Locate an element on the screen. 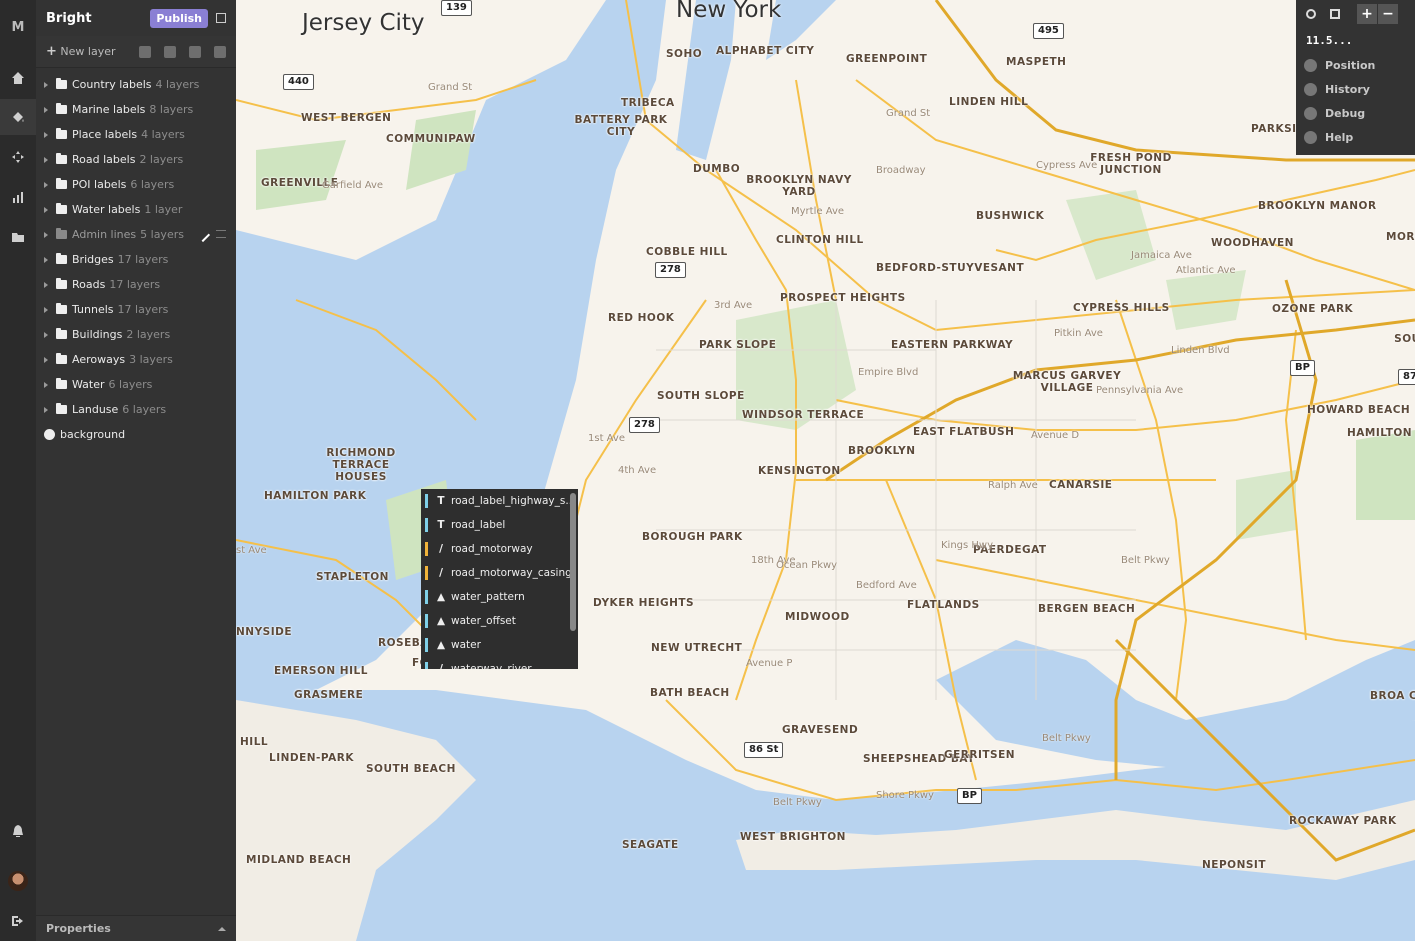 This screenshot has height=941, width=1415. layer-group-water: Water 6 layers is located at coordinates (136, 384).